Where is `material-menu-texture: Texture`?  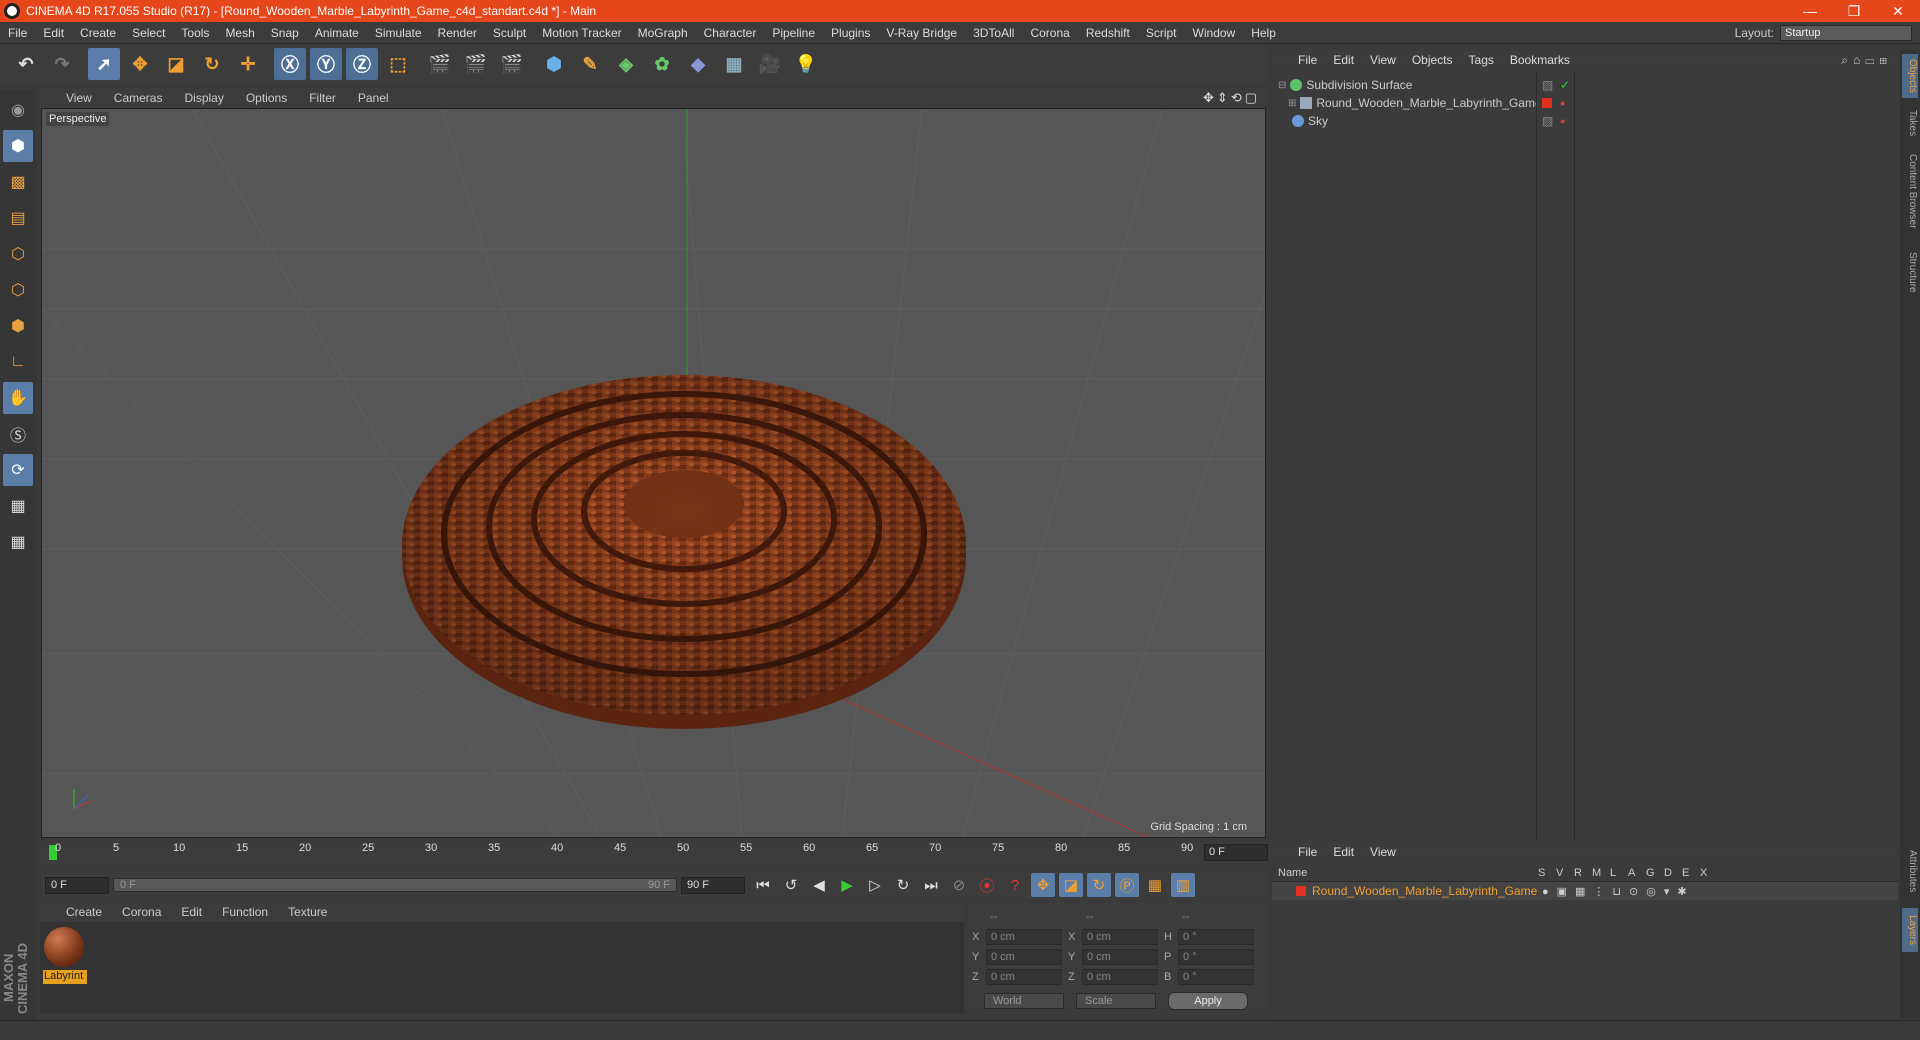 material-menu-texture: Texture is located at coordinates (307, 912).